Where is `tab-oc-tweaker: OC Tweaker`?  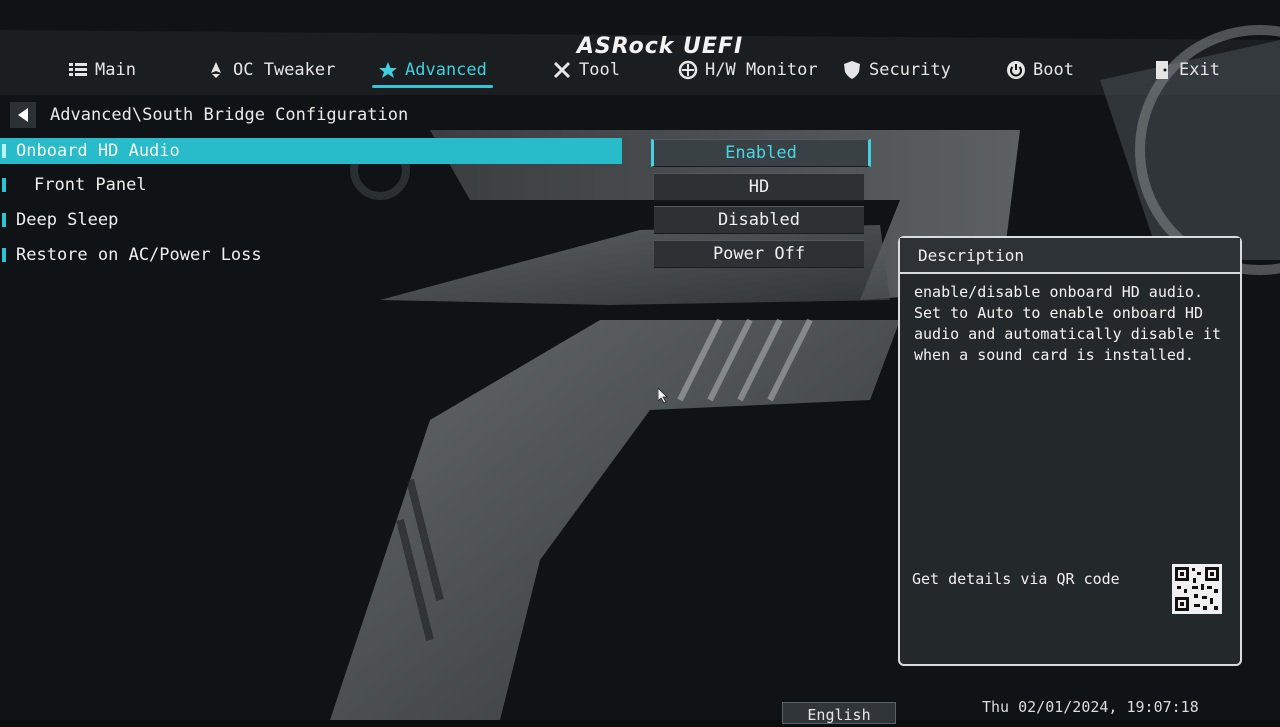
tab-oc-tweaker: OC Tweaker is located at coordinates (270, 70).